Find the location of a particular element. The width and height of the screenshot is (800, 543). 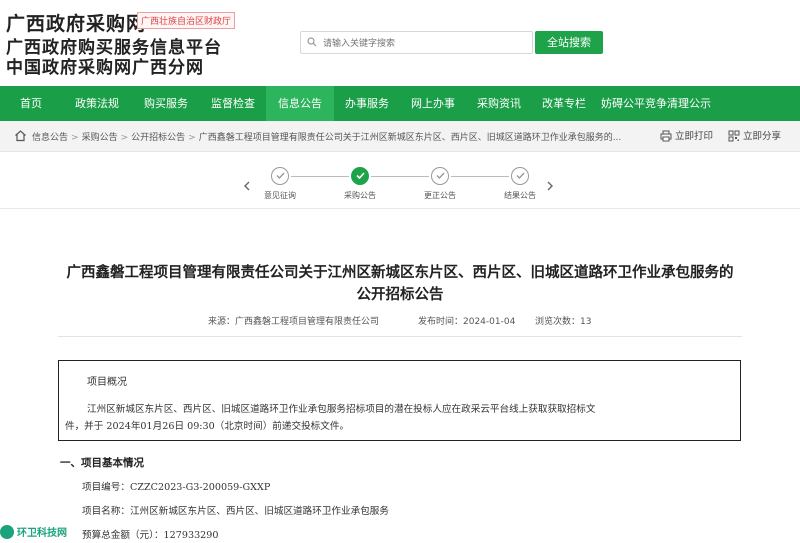

watermark-icon is located at coordinates (7, 532).